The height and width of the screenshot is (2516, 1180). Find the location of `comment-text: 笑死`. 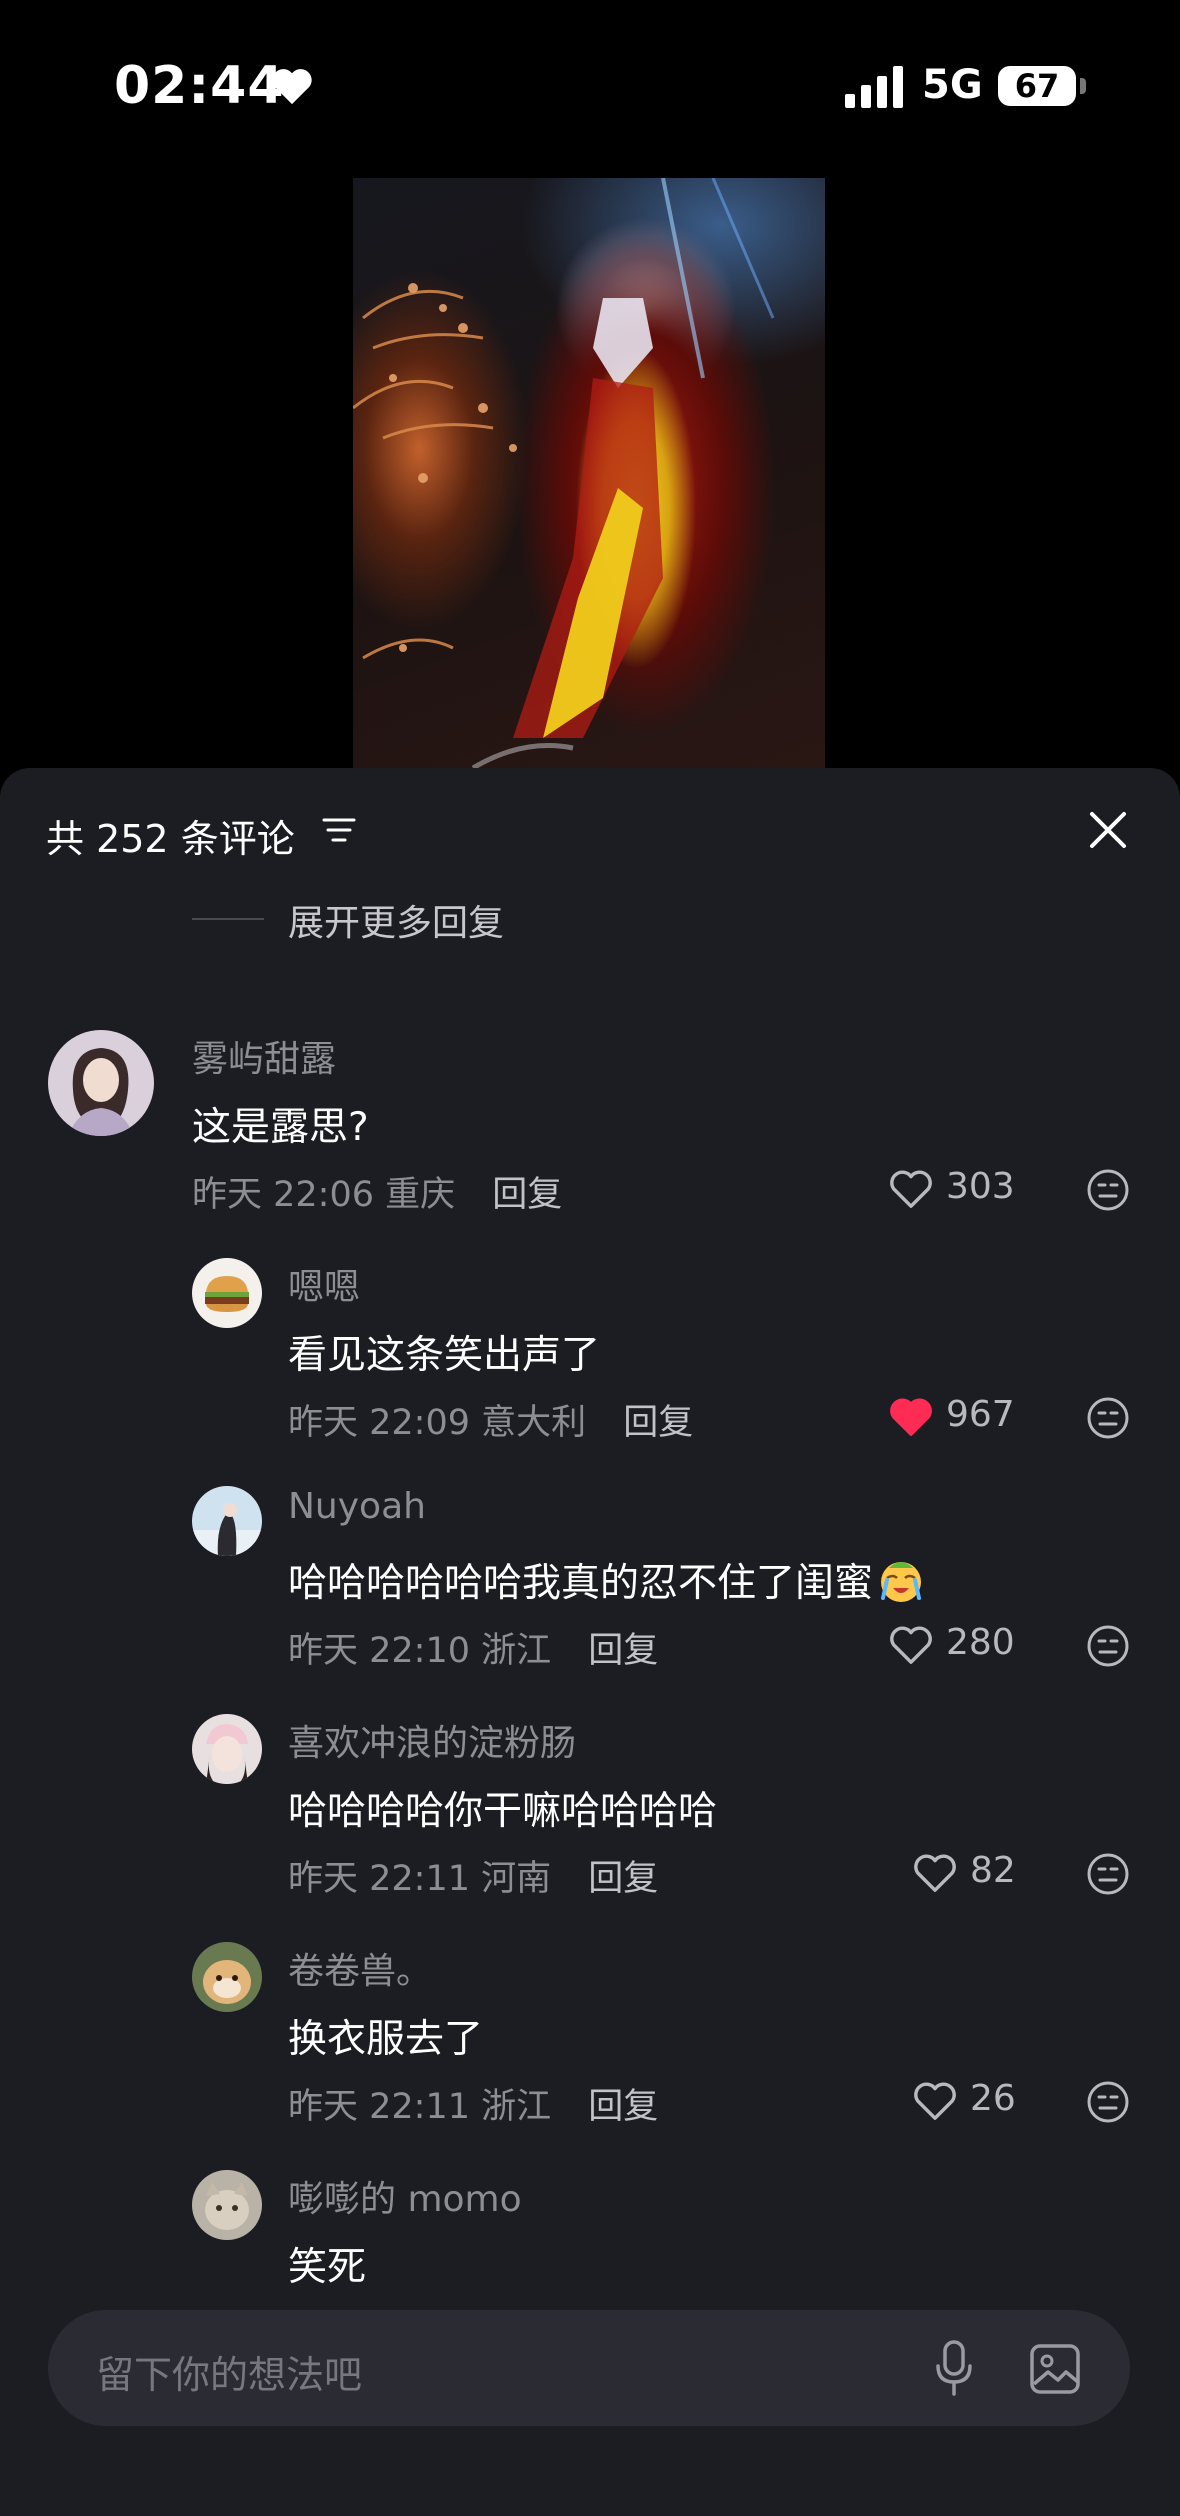

comment-text: 笑死 is located at coordinates (327, 2267).